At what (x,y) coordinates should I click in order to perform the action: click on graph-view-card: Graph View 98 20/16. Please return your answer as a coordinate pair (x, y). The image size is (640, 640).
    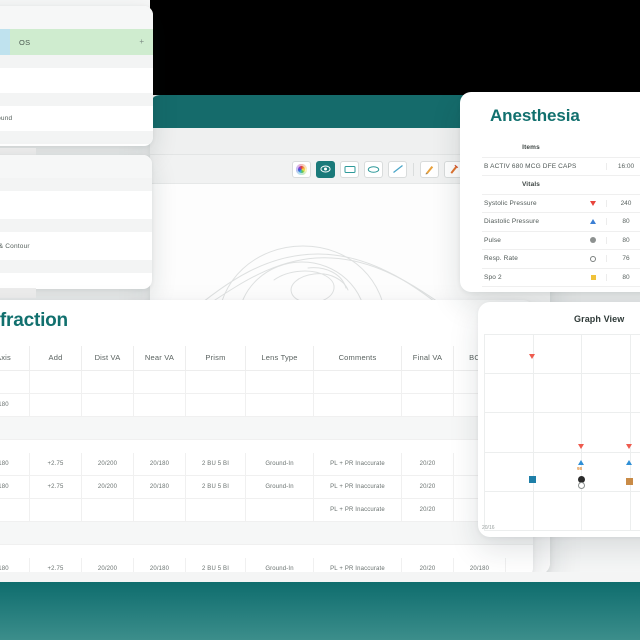
    Looking at the image, I should click on (559, 419).